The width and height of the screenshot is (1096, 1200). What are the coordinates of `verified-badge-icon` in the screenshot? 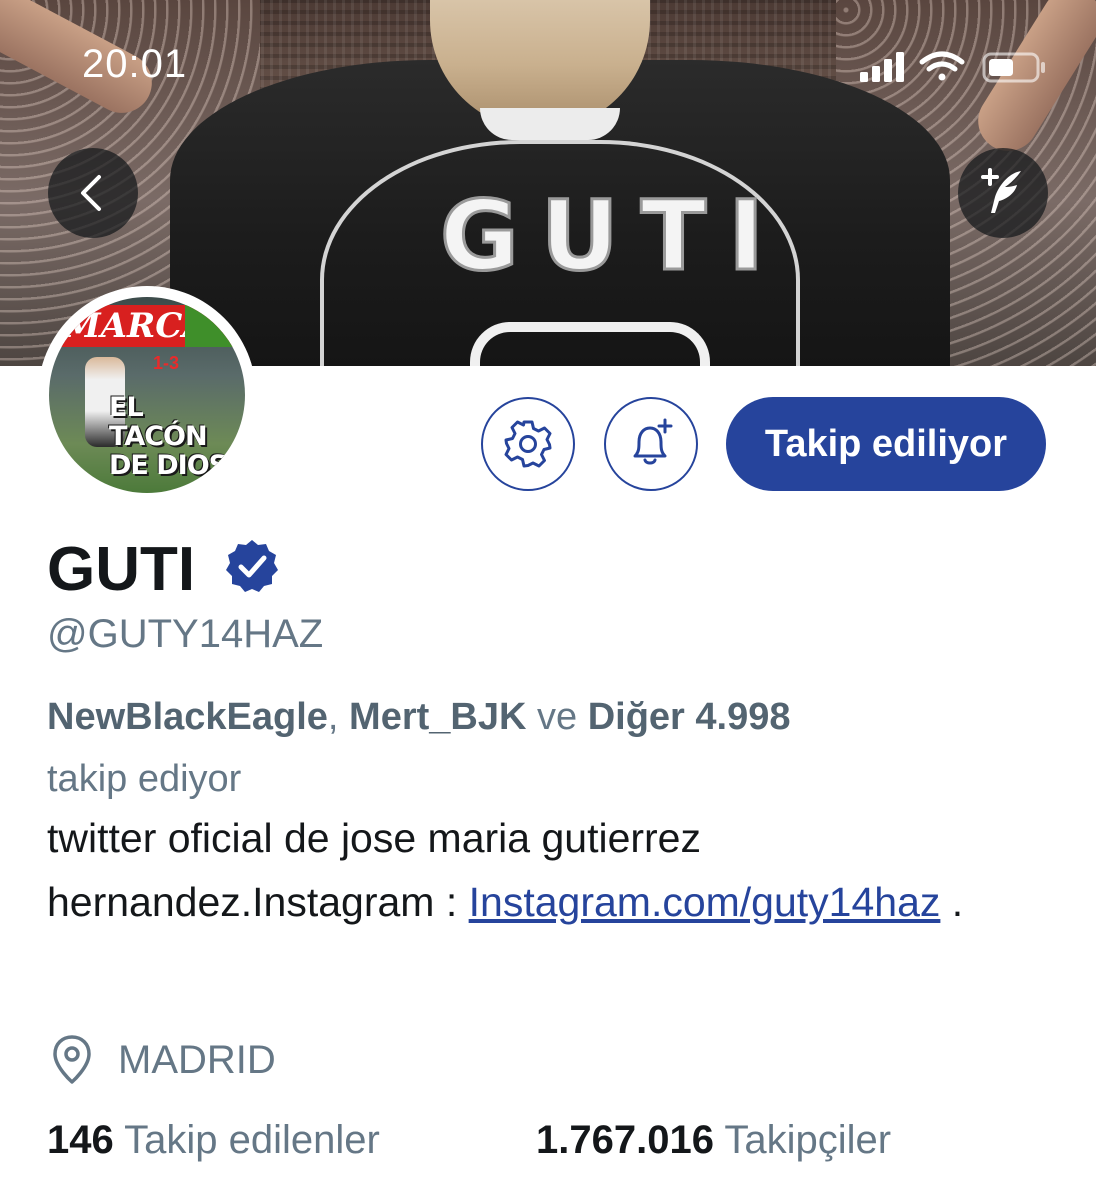 It's located at (252, 566).